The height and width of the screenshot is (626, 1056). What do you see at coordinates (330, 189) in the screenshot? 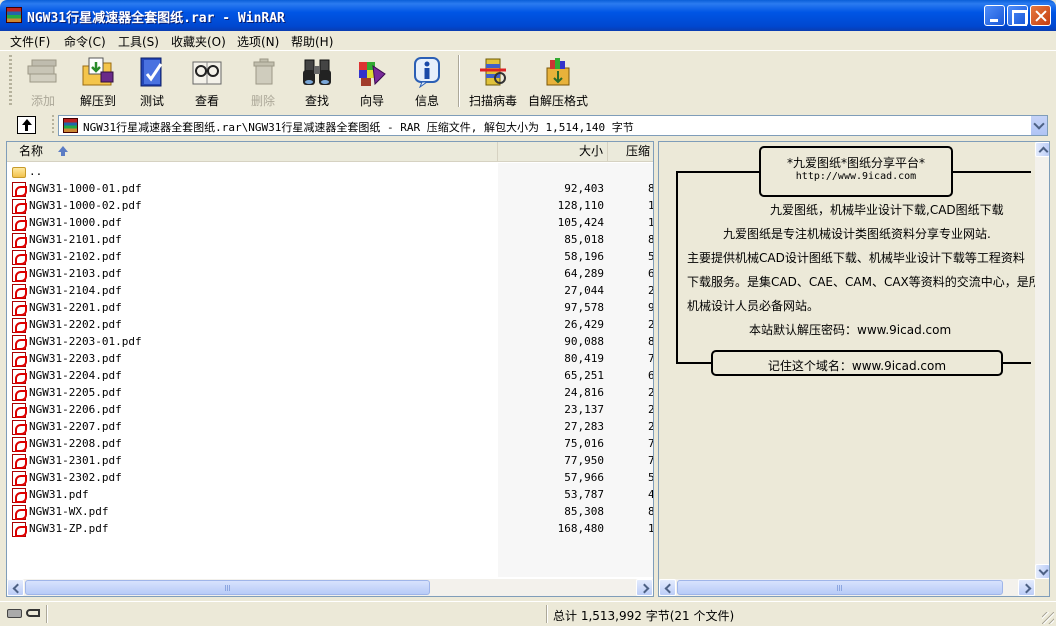
I see `table-row: NGW31-1000-01.pdf 92,403 8` at bounding box center [330, 189].